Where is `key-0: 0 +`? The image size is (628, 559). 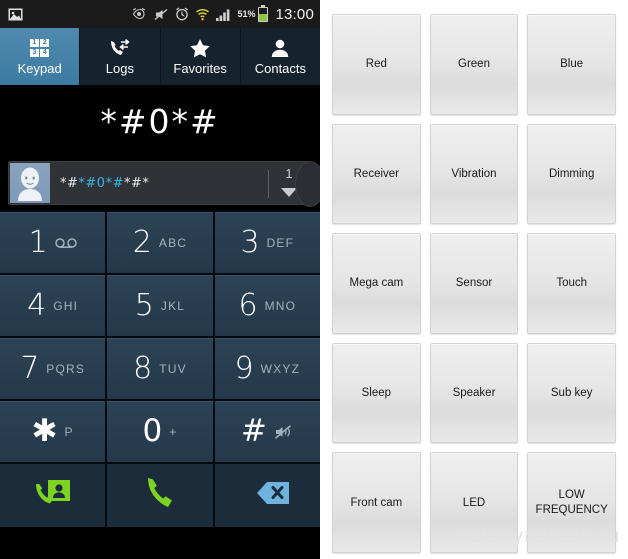
key-0: 0 + is located at coordinates (160, 431).